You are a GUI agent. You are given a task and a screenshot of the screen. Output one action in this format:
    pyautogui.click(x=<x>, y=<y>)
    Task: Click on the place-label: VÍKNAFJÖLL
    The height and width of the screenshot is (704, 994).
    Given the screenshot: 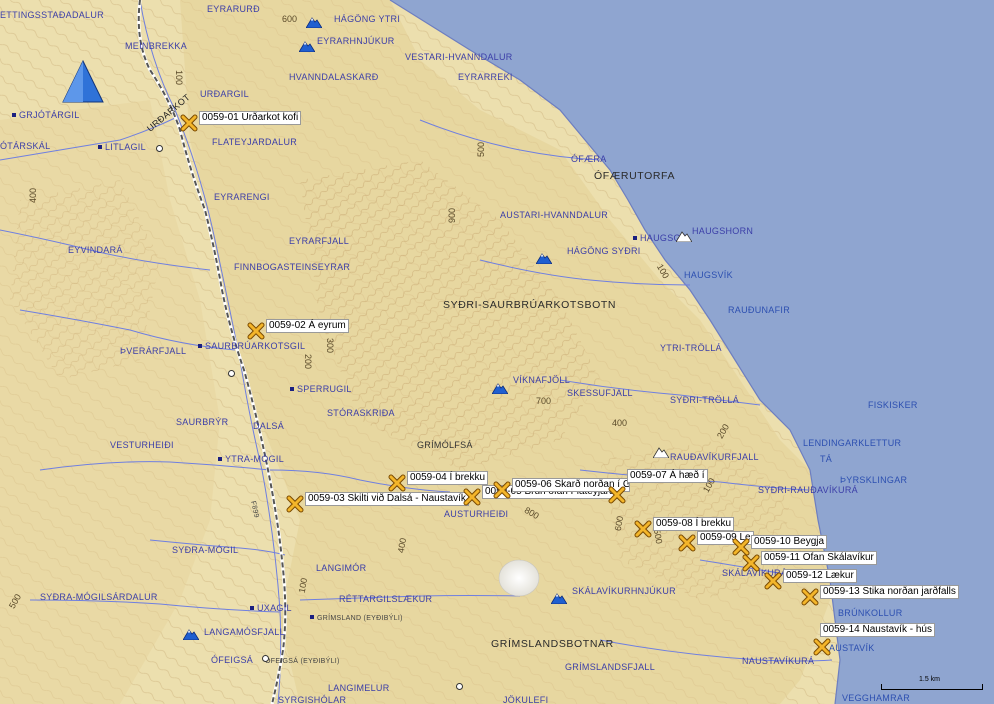 What is the action you would take?
    pyautogui.click(x=542, y=380)
    